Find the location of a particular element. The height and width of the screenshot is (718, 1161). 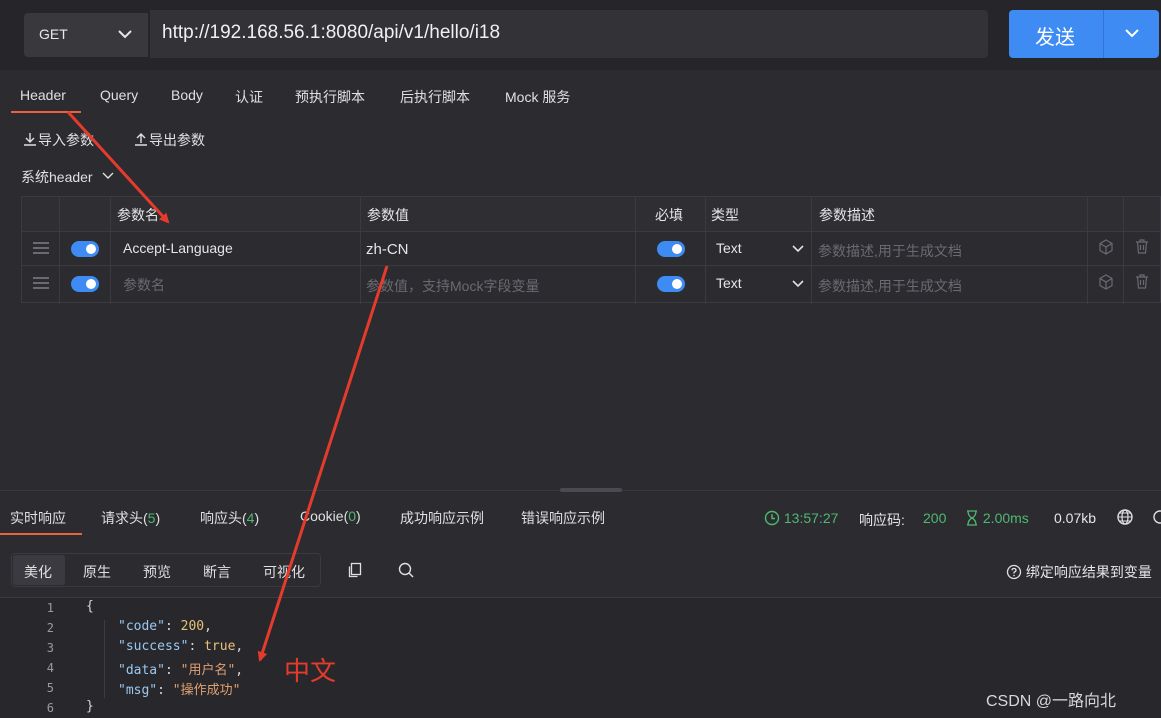

system-header-label: 系统header is located at coordinates (57, 177).